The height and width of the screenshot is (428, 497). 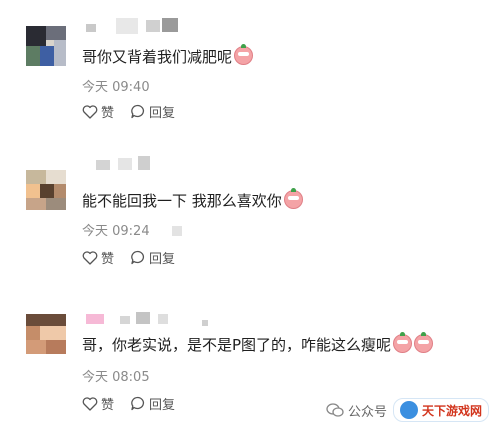 I want to click on comment-time: 今天 09:24, so click(x=132, y=229).